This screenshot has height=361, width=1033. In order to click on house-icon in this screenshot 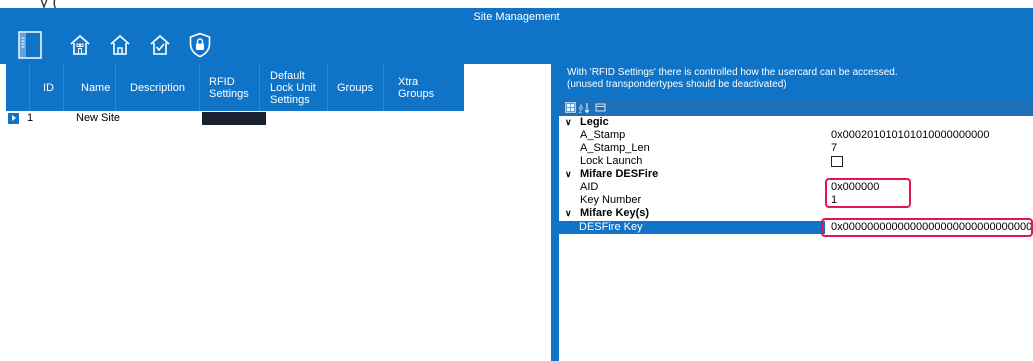, I will do `click(120, 44)`.